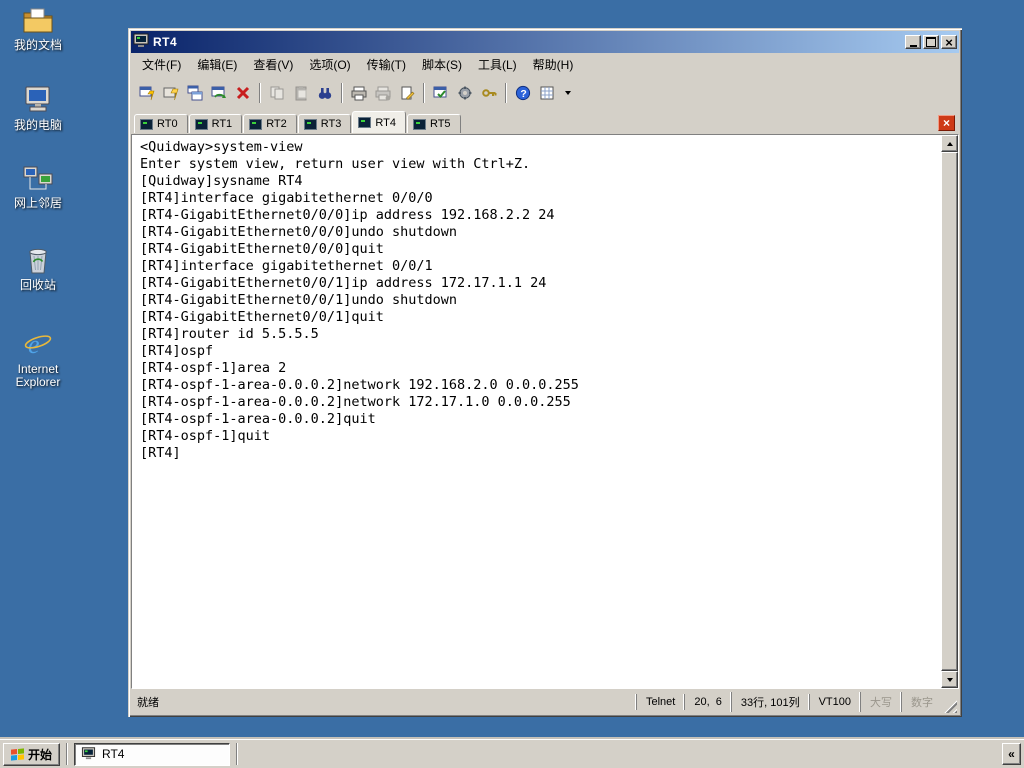 This screenshot has height=768, width=1024. I want to click on window-title: RT4, so click(165, 42).